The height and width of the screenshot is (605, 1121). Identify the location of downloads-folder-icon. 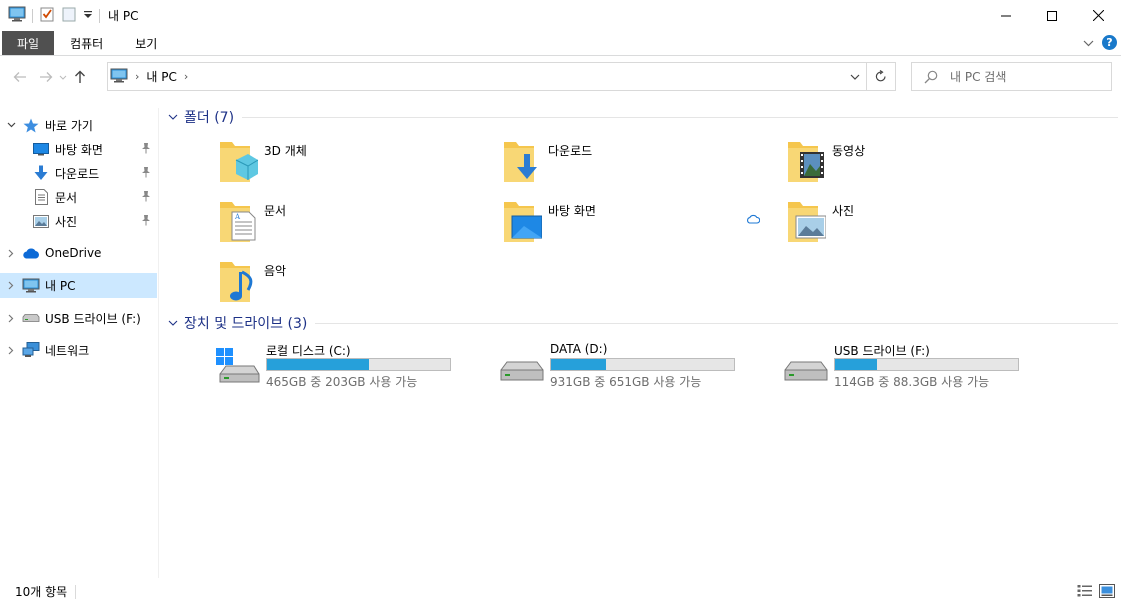
(524, 162).